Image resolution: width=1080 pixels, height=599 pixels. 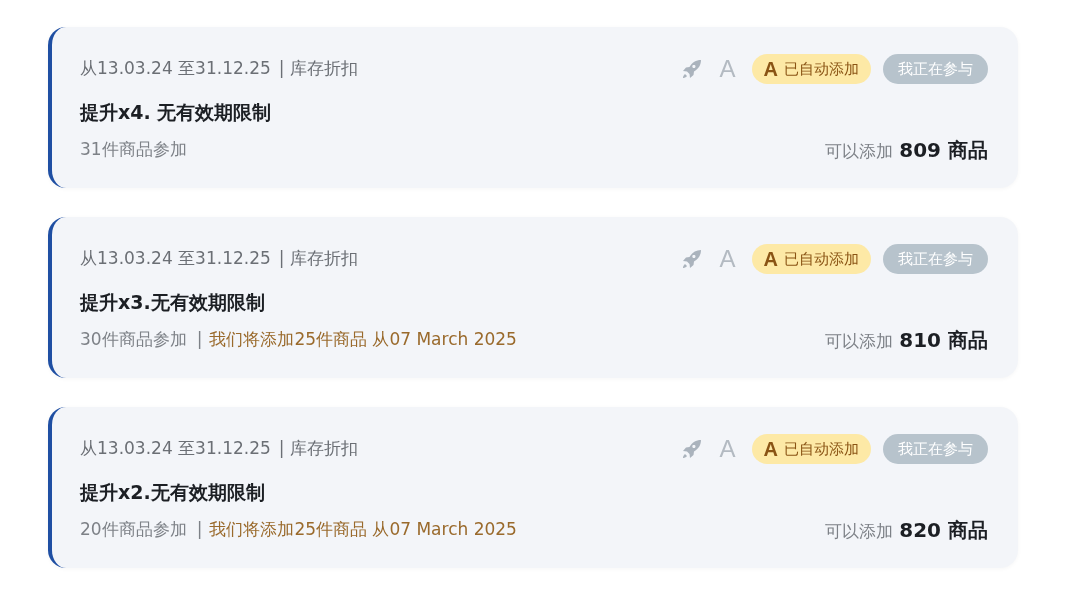 I want to click on available-count: 810 商品, so click(x=943, y=340).